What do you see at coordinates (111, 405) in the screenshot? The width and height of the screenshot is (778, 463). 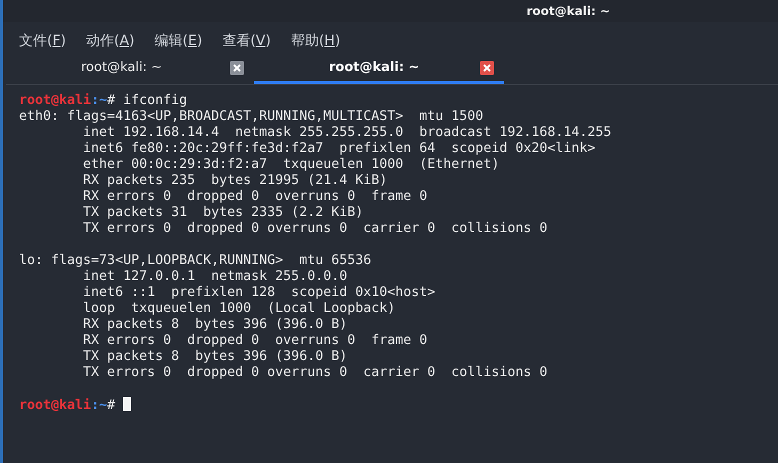 I see `command-text: #` at bounding box center [111, 405].